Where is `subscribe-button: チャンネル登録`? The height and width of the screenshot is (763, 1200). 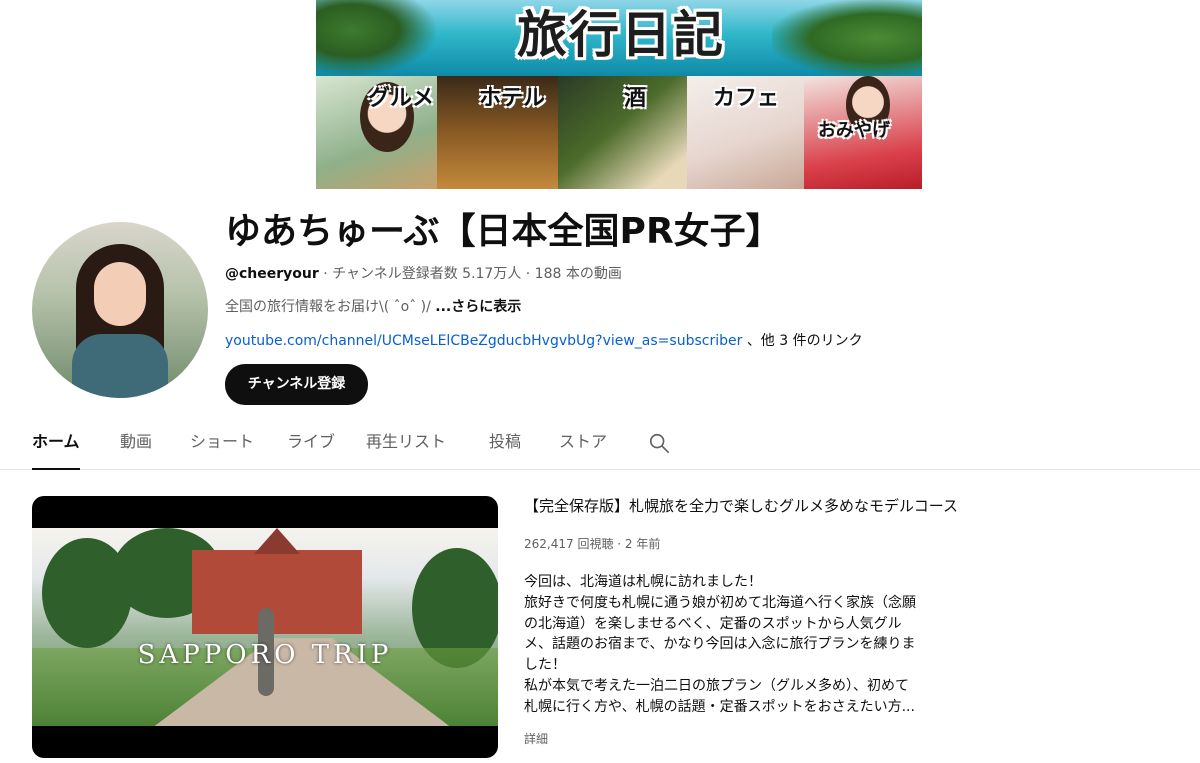 subscribe-button: チャンネル登録 is located at coordinates (296, 384).